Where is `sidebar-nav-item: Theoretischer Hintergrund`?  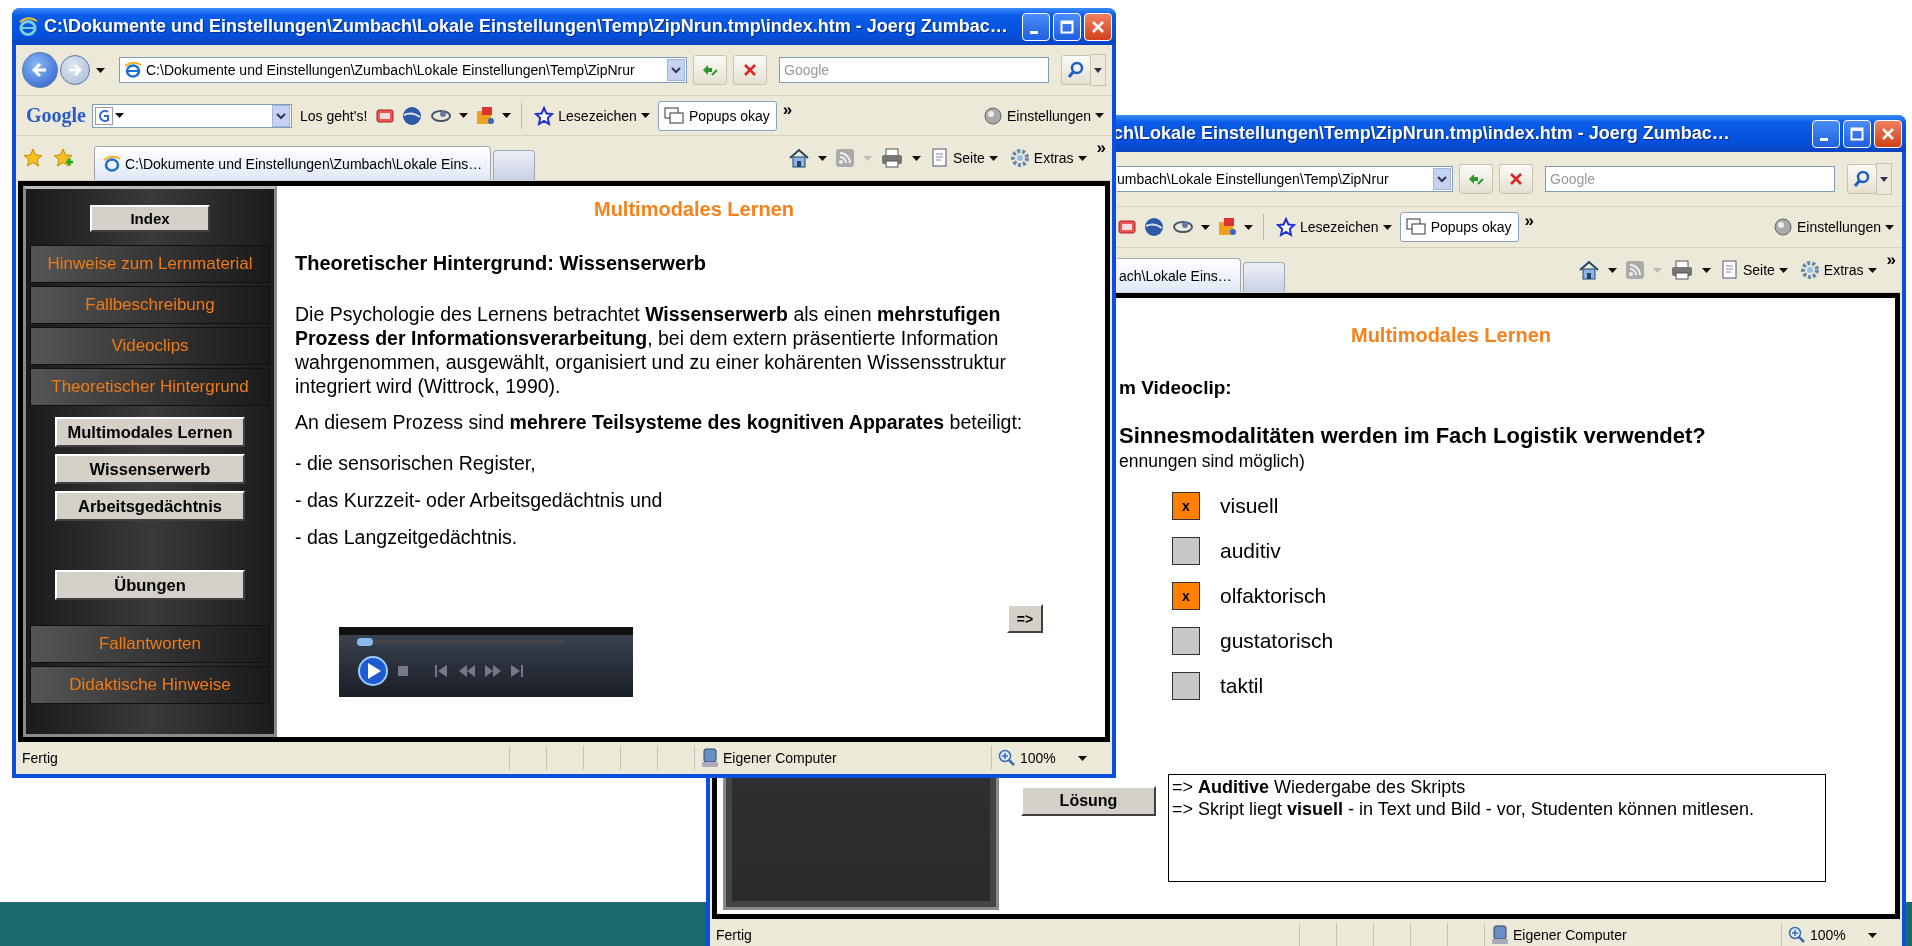
sidebar-nav-item: Theoretischer Hintergrund is located at coordinates (150, 387).